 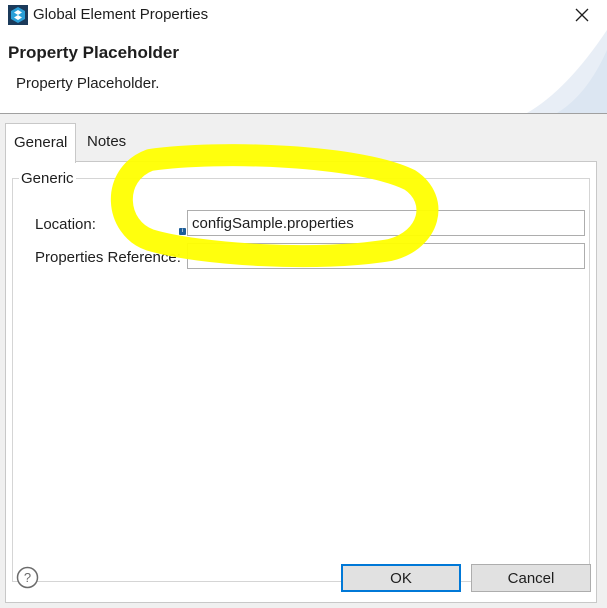 What do you see at coordinates (47, 178) in the screenshot?
I see `group-label: Generic` at bounding box center [47, 178].